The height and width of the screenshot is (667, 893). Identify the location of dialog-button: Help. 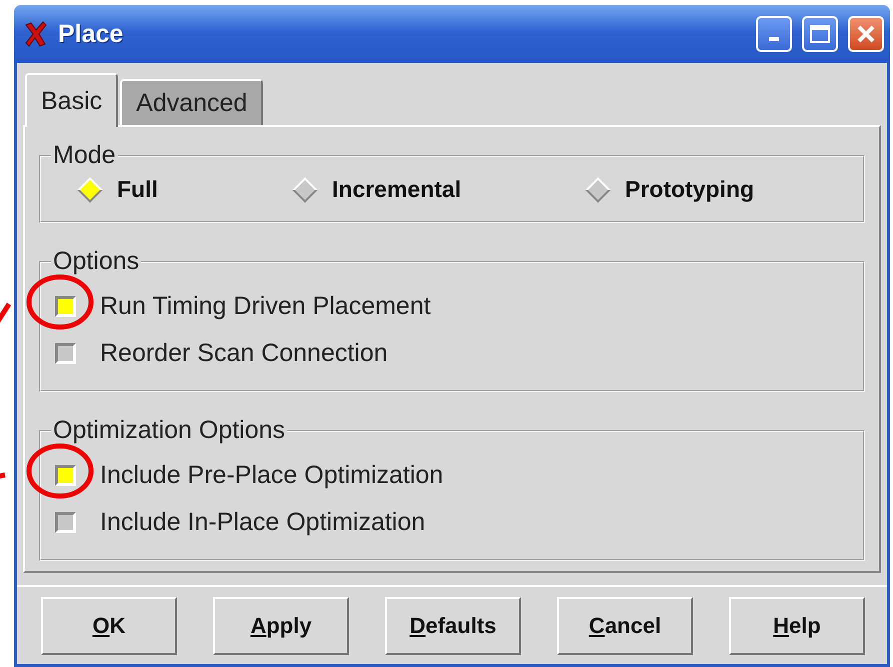
(797, 625).